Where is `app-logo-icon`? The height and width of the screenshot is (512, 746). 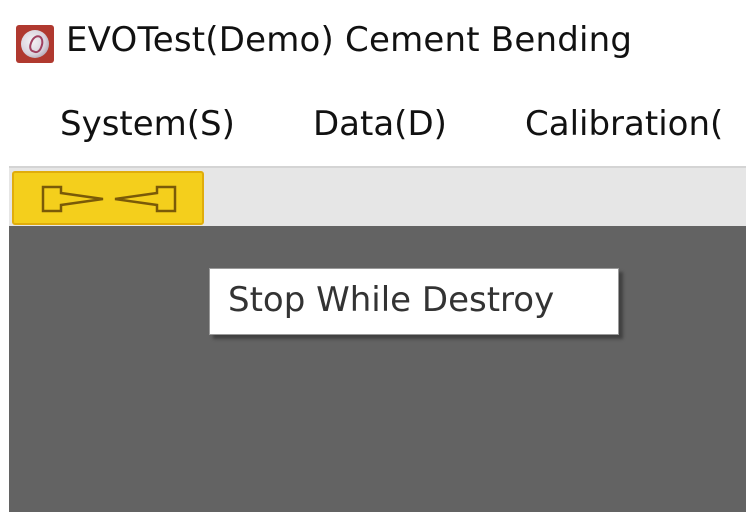 app-logo-icon is located at coordinates (35, 44).